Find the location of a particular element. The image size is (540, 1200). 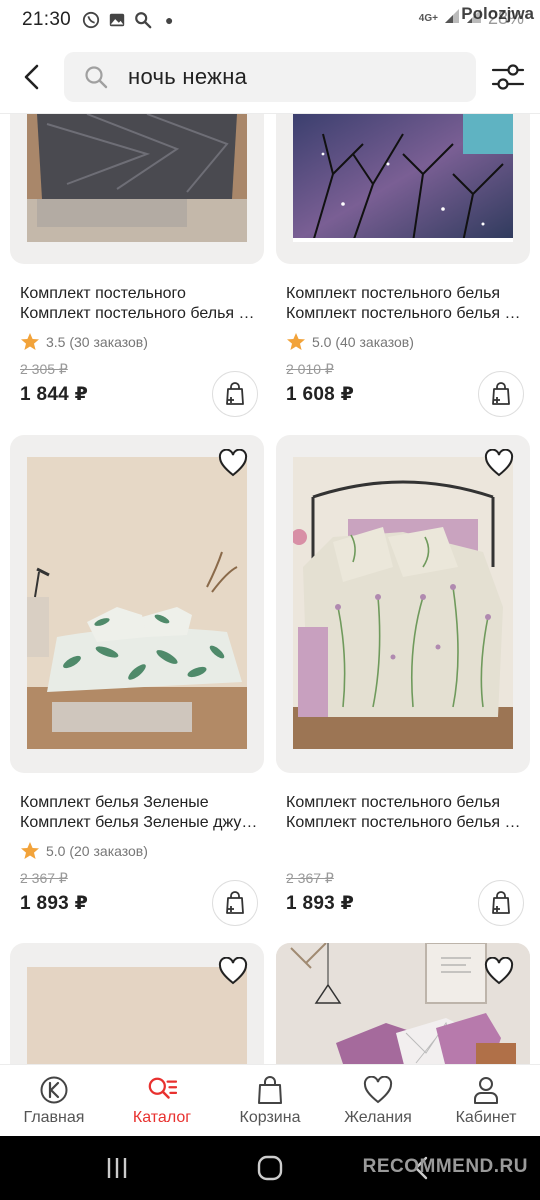

product-rating: 5.0 (20 заказов) is located at coordinates (84, 851).